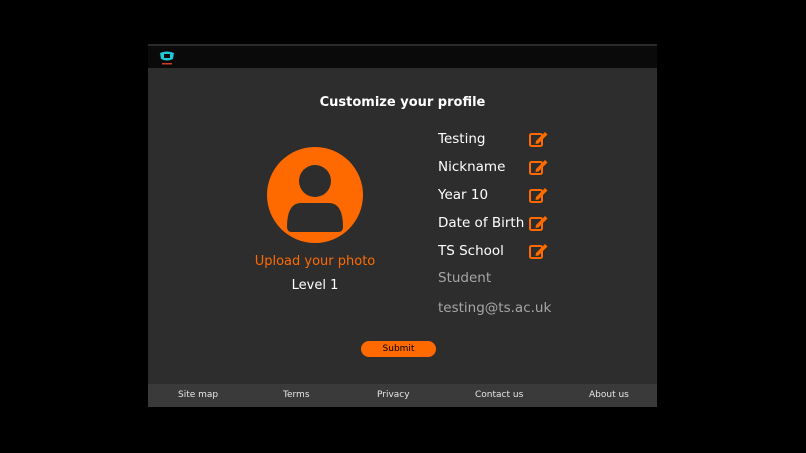 This screenshot has width=806, height=453. What do you see at coordinates (462, 139) in the screenshot?
I see `field-name-label: Testing` at bounding box center [462, 139].